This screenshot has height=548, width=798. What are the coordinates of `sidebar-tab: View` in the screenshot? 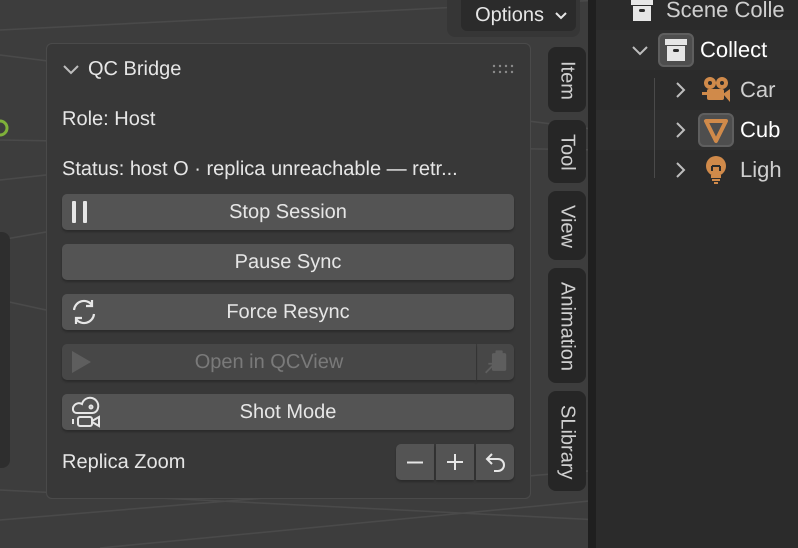 It's located at (567, 225).